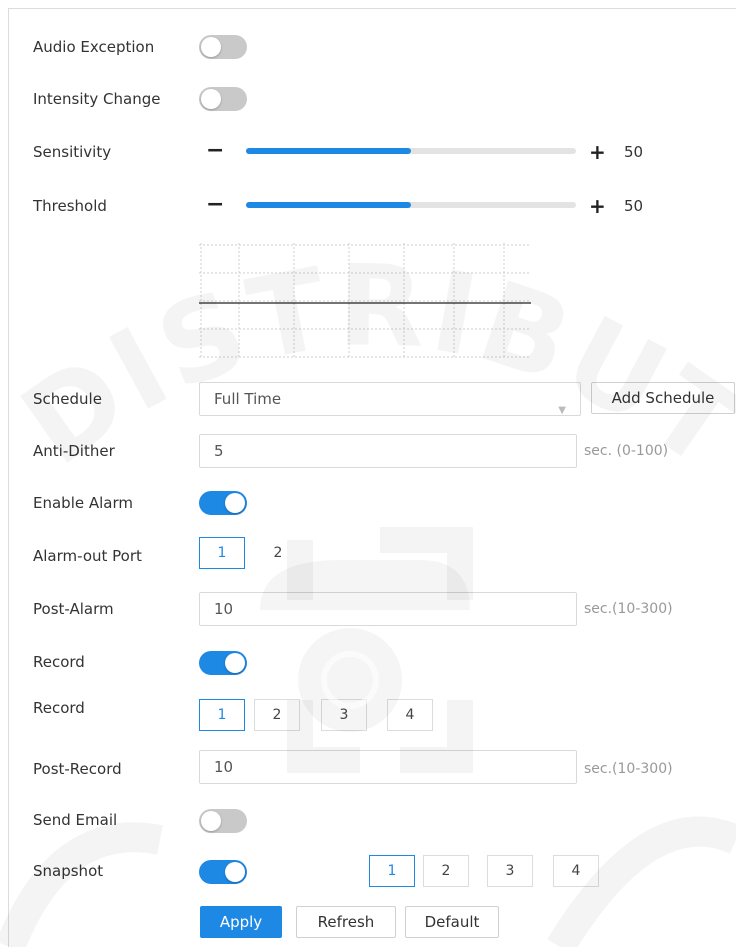 This screenshot has width=736, height=947. Describe the element at coordinates (67, 399) in the screenshot. I see `schedule-label: Schedule` at that location.